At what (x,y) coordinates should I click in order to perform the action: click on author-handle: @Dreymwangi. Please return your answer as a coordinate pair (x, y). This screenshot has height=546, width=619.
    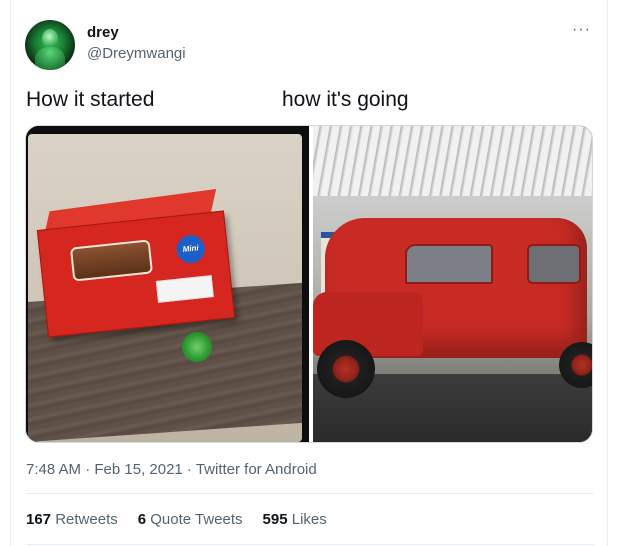
    Looking at the image, I should click on (136, 53).